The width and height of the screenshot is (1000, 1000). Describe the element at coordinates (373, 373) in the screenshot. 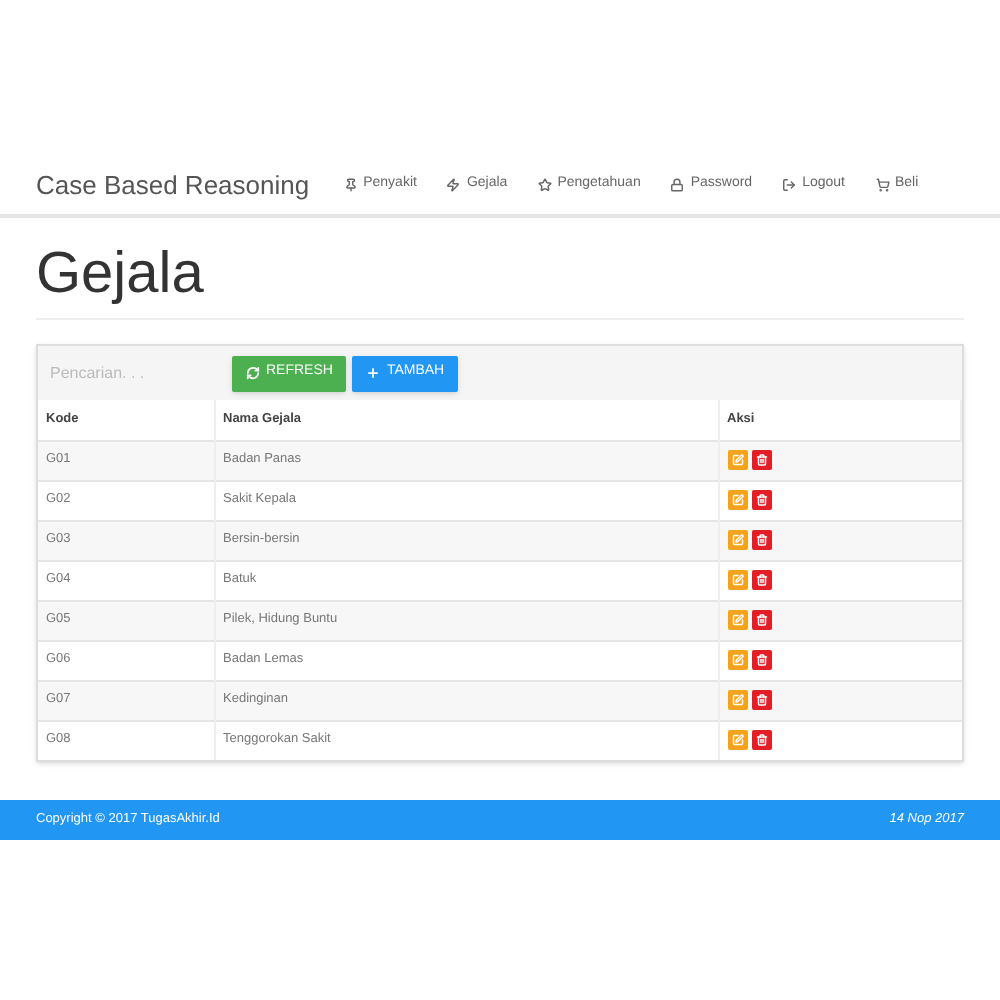

I see `plus-icon` at that location.